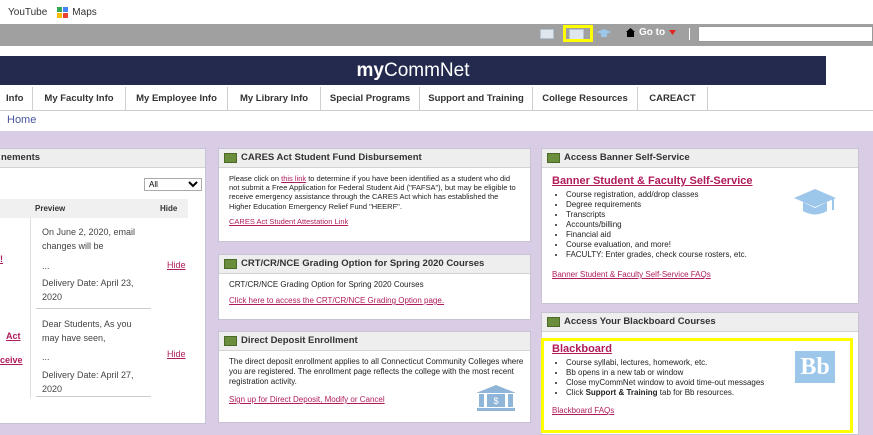 Image resolution: width=873 pixels, height=435 pixels. What do you see at coordinates (94, 208) in the screenshot?
I see `announcements-table-header: Preview Hide` at bounding box center [94, 208].